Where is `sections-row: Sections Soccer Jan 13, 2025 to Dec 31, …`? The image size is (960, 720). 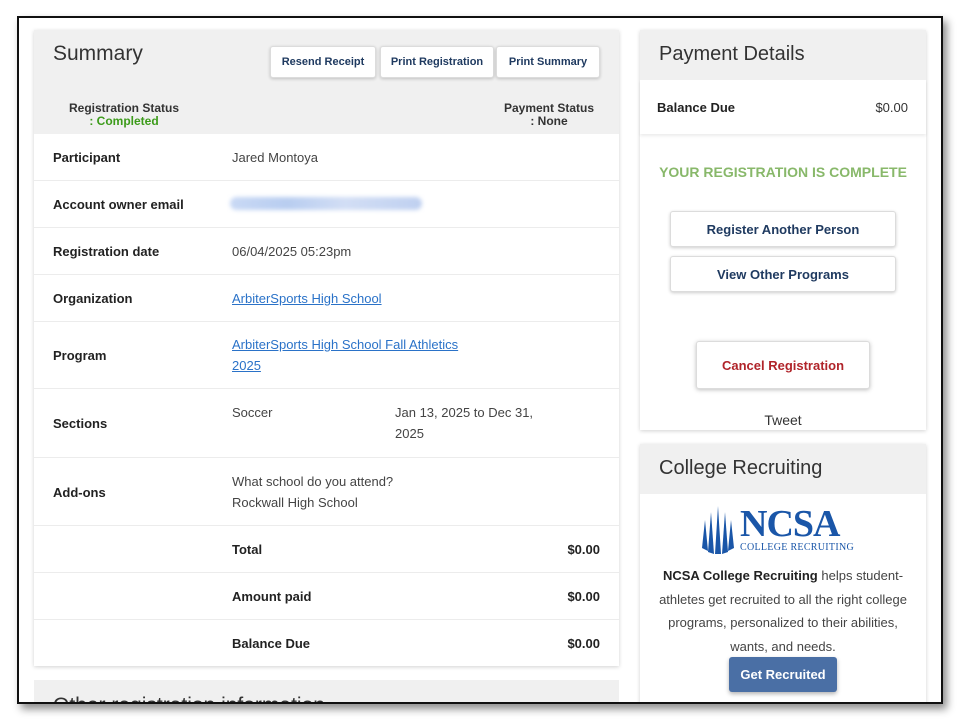 sections-row: Sections Soccer Jan 13, 2025 to Dec 31, … is located at coordinates (326, 423).